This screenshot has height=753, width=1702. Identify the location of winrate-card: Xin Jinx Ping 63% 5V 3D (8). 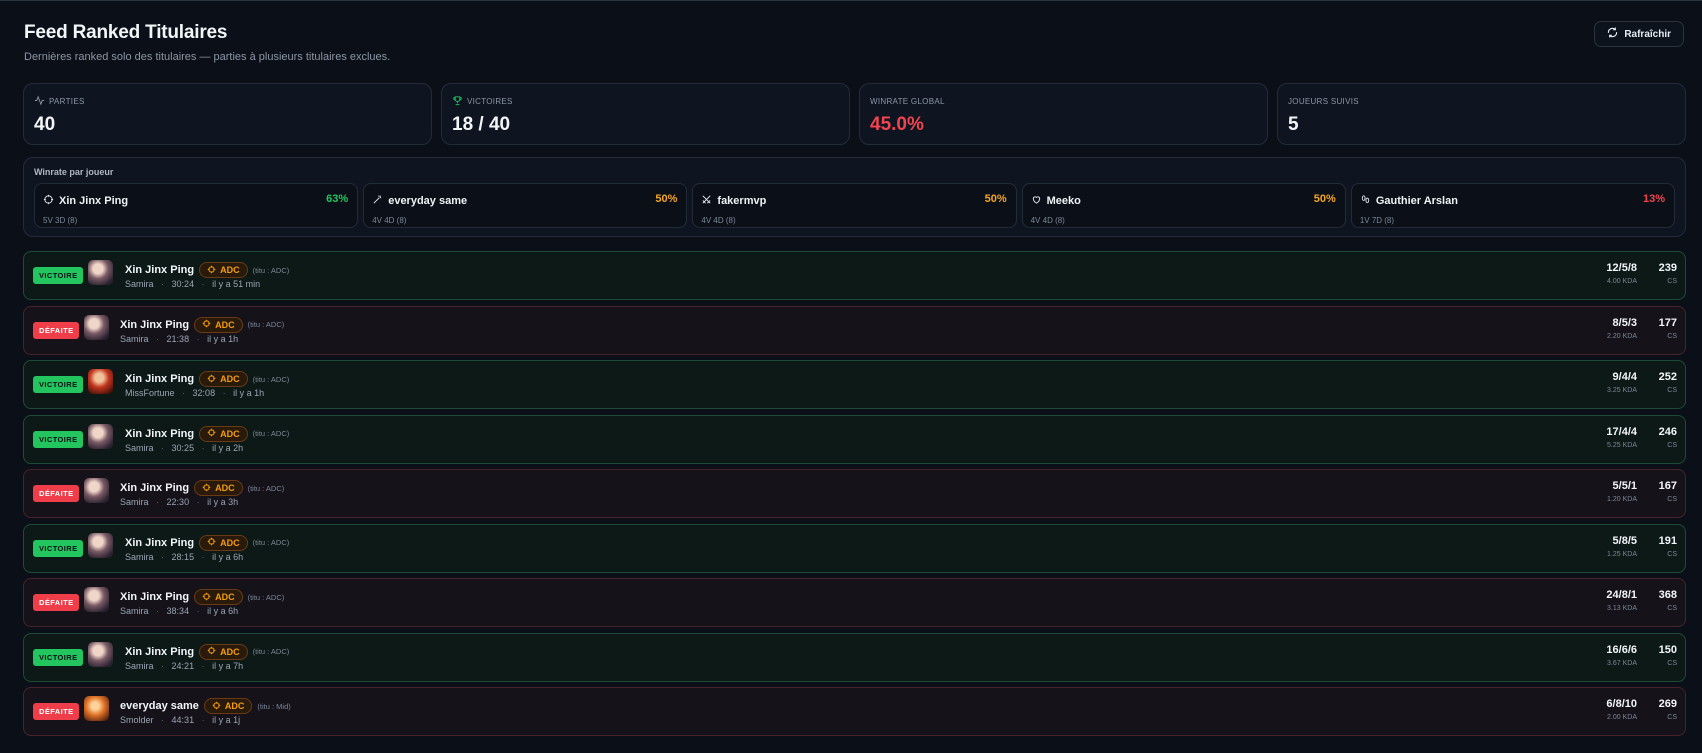
(196, 205).